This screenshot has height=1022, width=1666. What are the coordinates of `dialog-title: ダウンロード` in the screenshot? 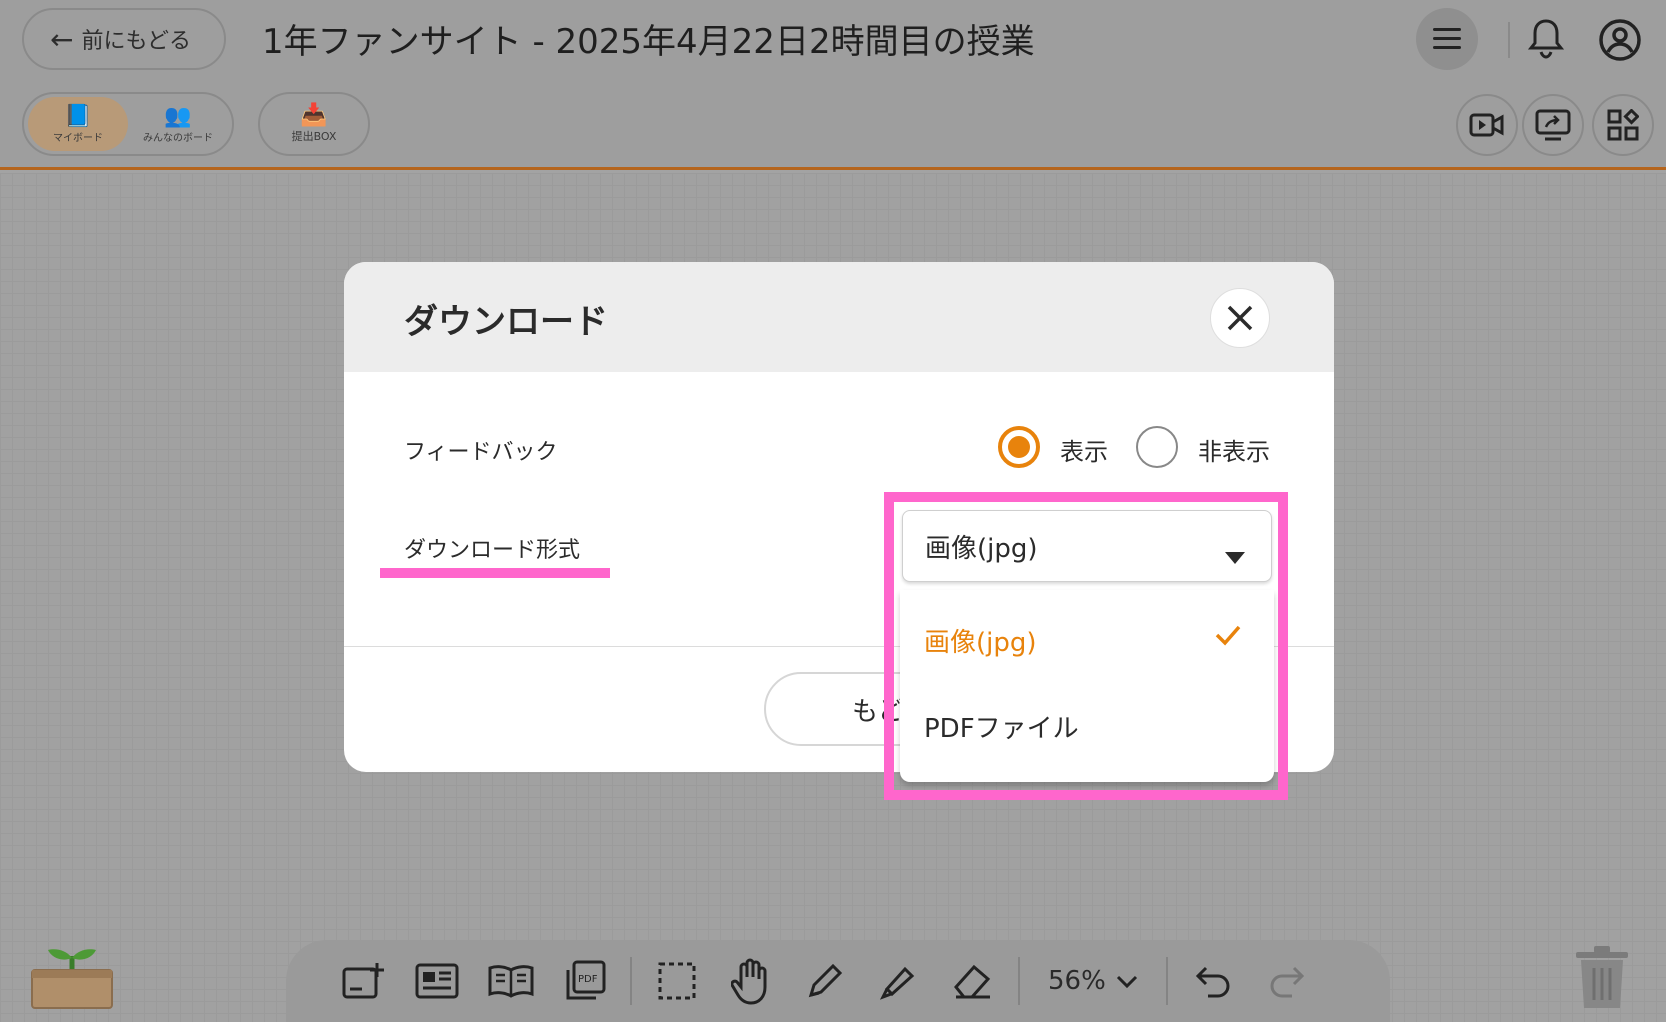 It's located at (506, 322).